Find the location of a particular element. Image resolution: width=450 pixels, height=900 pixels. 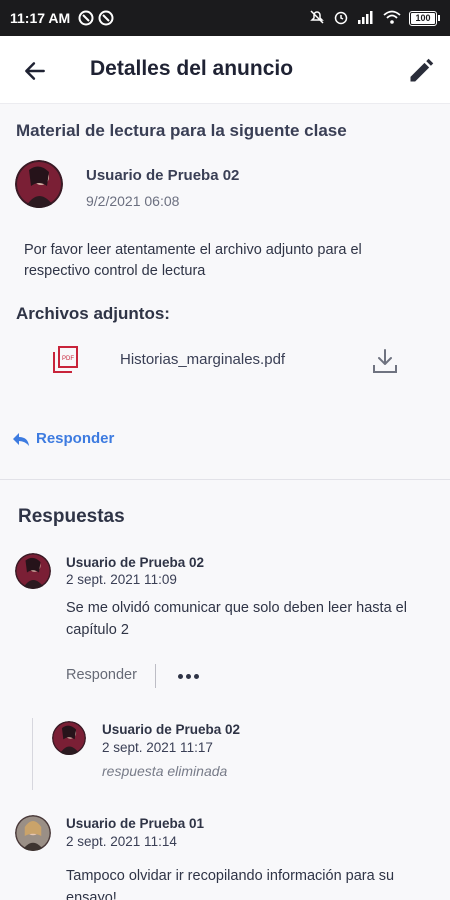

comment-date: 2 sept. 2021 11:14 is located at coordinates (121, 841).